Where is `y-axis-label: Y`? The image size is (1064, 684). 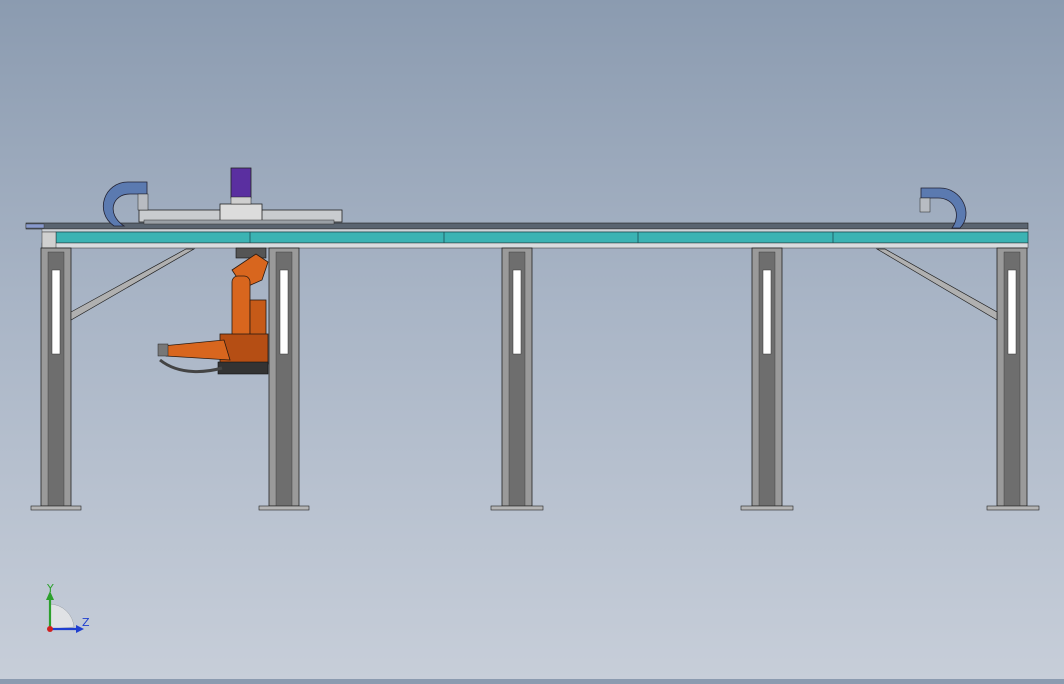 y-axis-label: Y is located at coordinates (50, 588).